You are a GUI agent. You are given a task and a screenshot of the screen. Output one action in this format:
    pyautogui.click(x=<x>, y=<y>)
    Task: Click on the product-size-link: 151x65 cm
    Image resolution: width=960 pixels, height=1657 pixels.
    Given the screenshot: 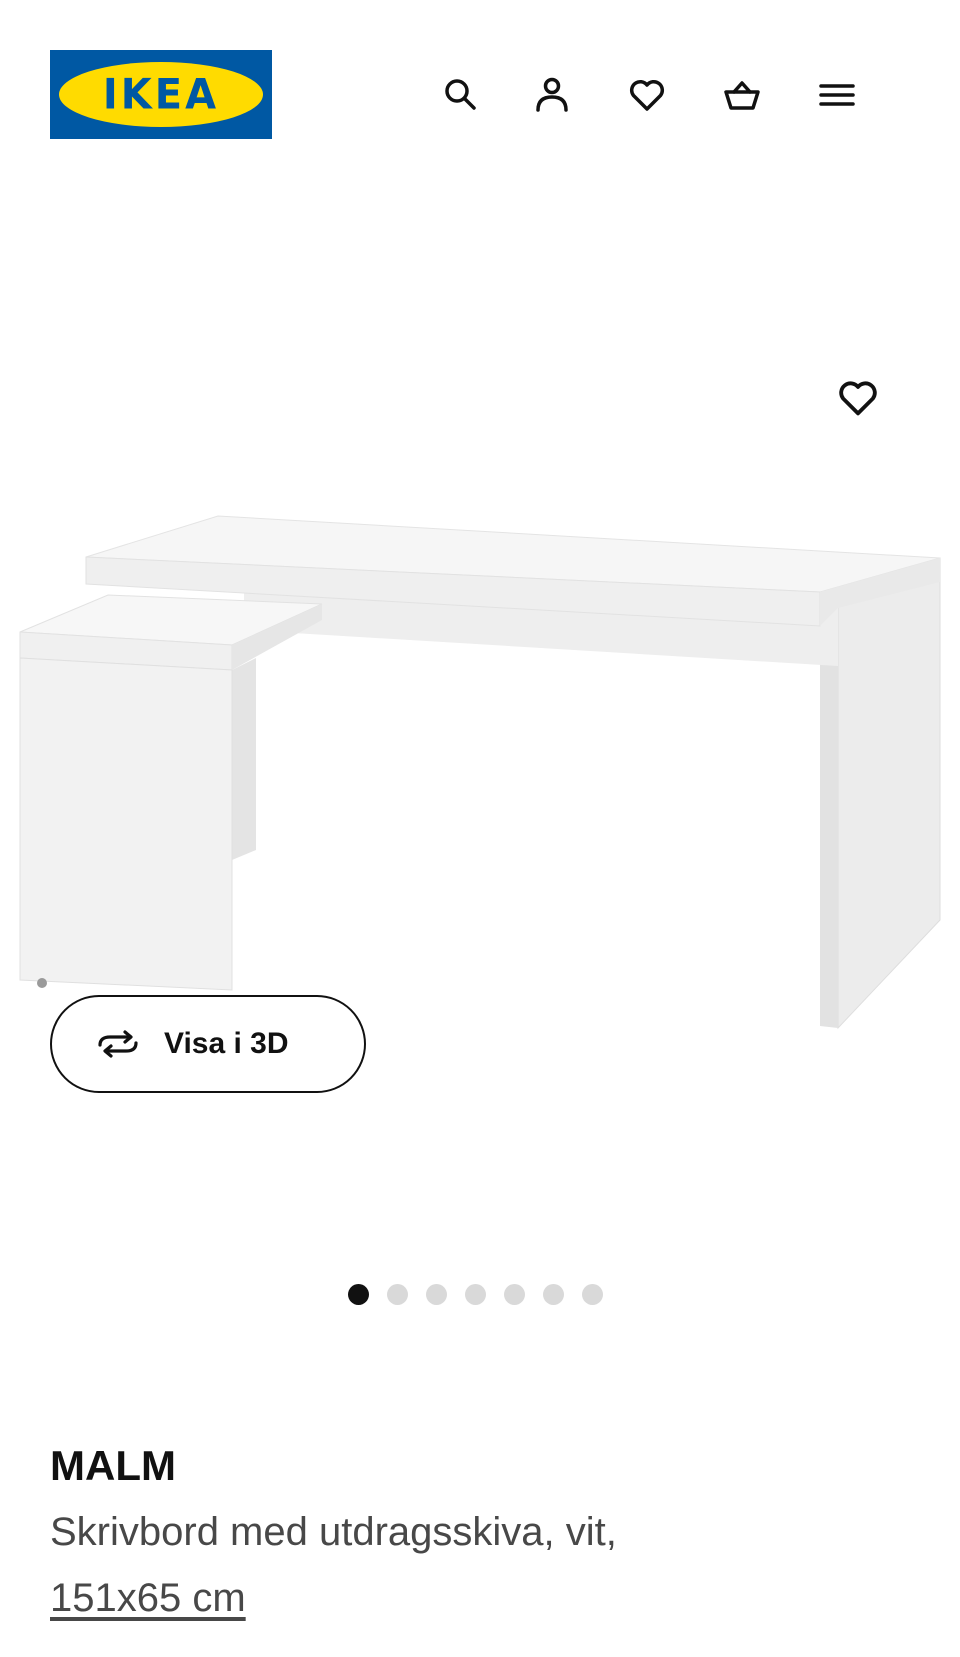 What is the action you would take?
    pyautogui.click(x=148, y=1598)
    